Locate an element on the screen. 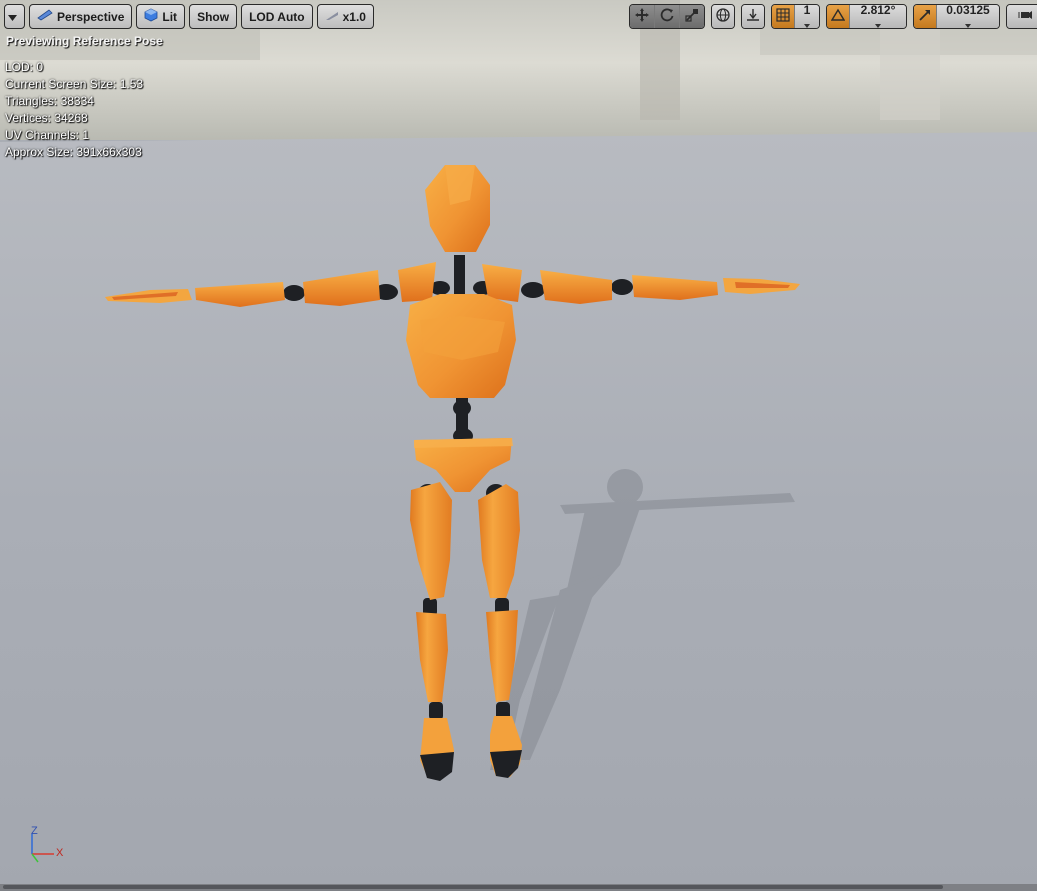  globe-icon is located at coordinates (723, 16).